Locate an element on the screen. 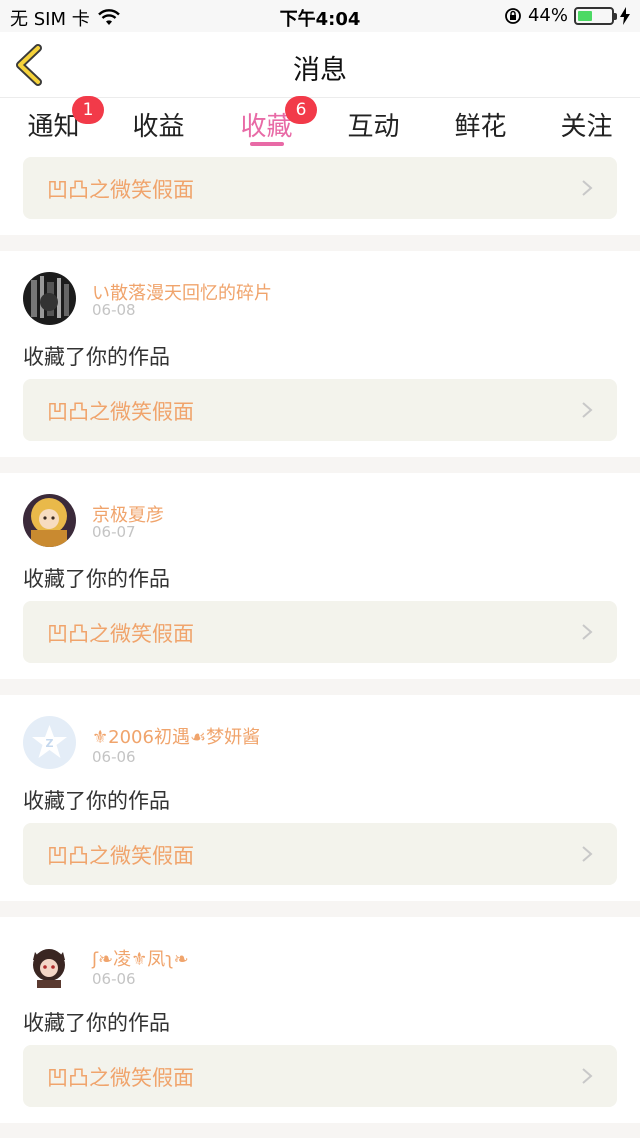 Image resolution: width=640 pixels, height=1138 pixels. tab-label: 关注 is located at coordinates (586, 127).